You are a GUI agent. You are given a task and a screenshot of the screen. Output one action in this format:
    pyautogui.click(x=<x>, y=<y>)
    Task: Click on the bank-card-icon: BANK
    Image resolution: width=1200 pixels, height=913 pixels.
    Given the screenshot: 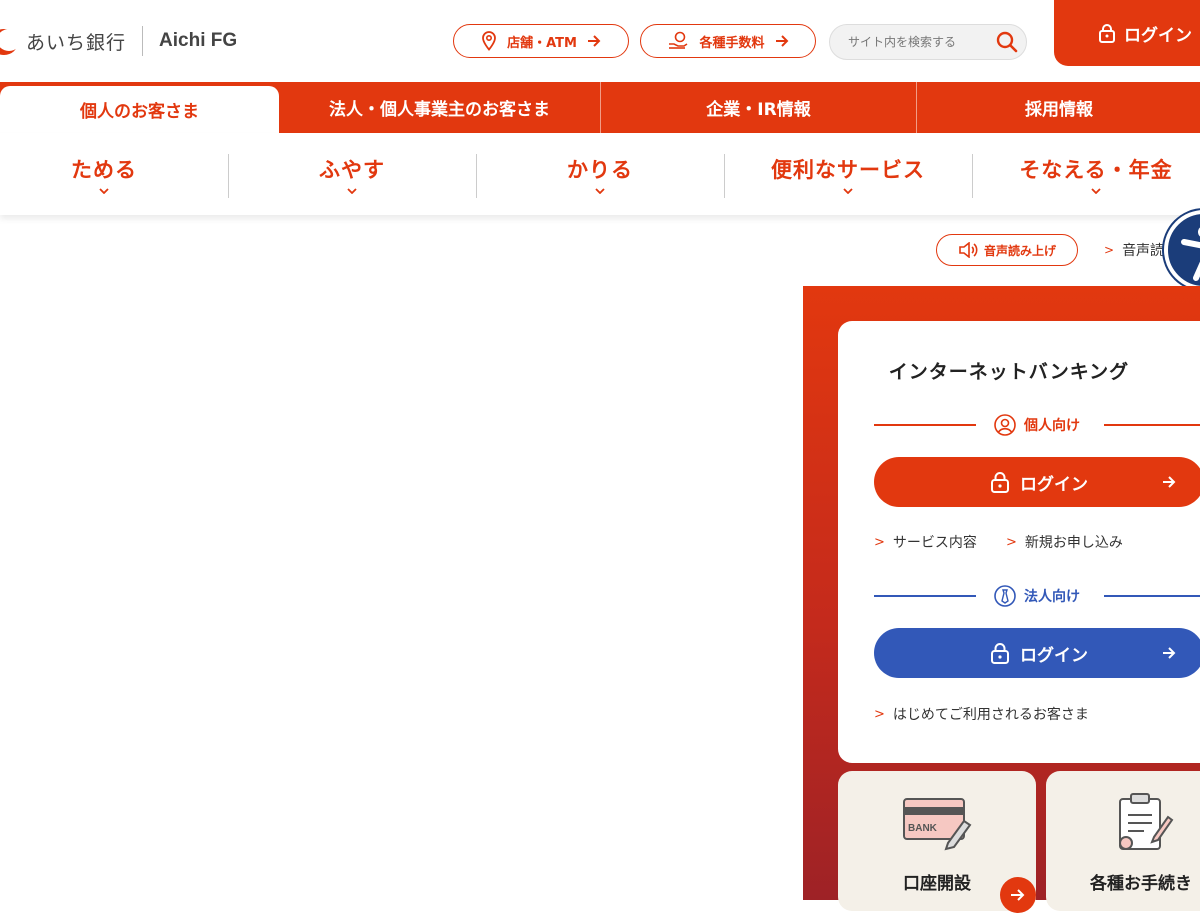 What is the action you would take?
    pyautogui.click(x=937, y=824)
    